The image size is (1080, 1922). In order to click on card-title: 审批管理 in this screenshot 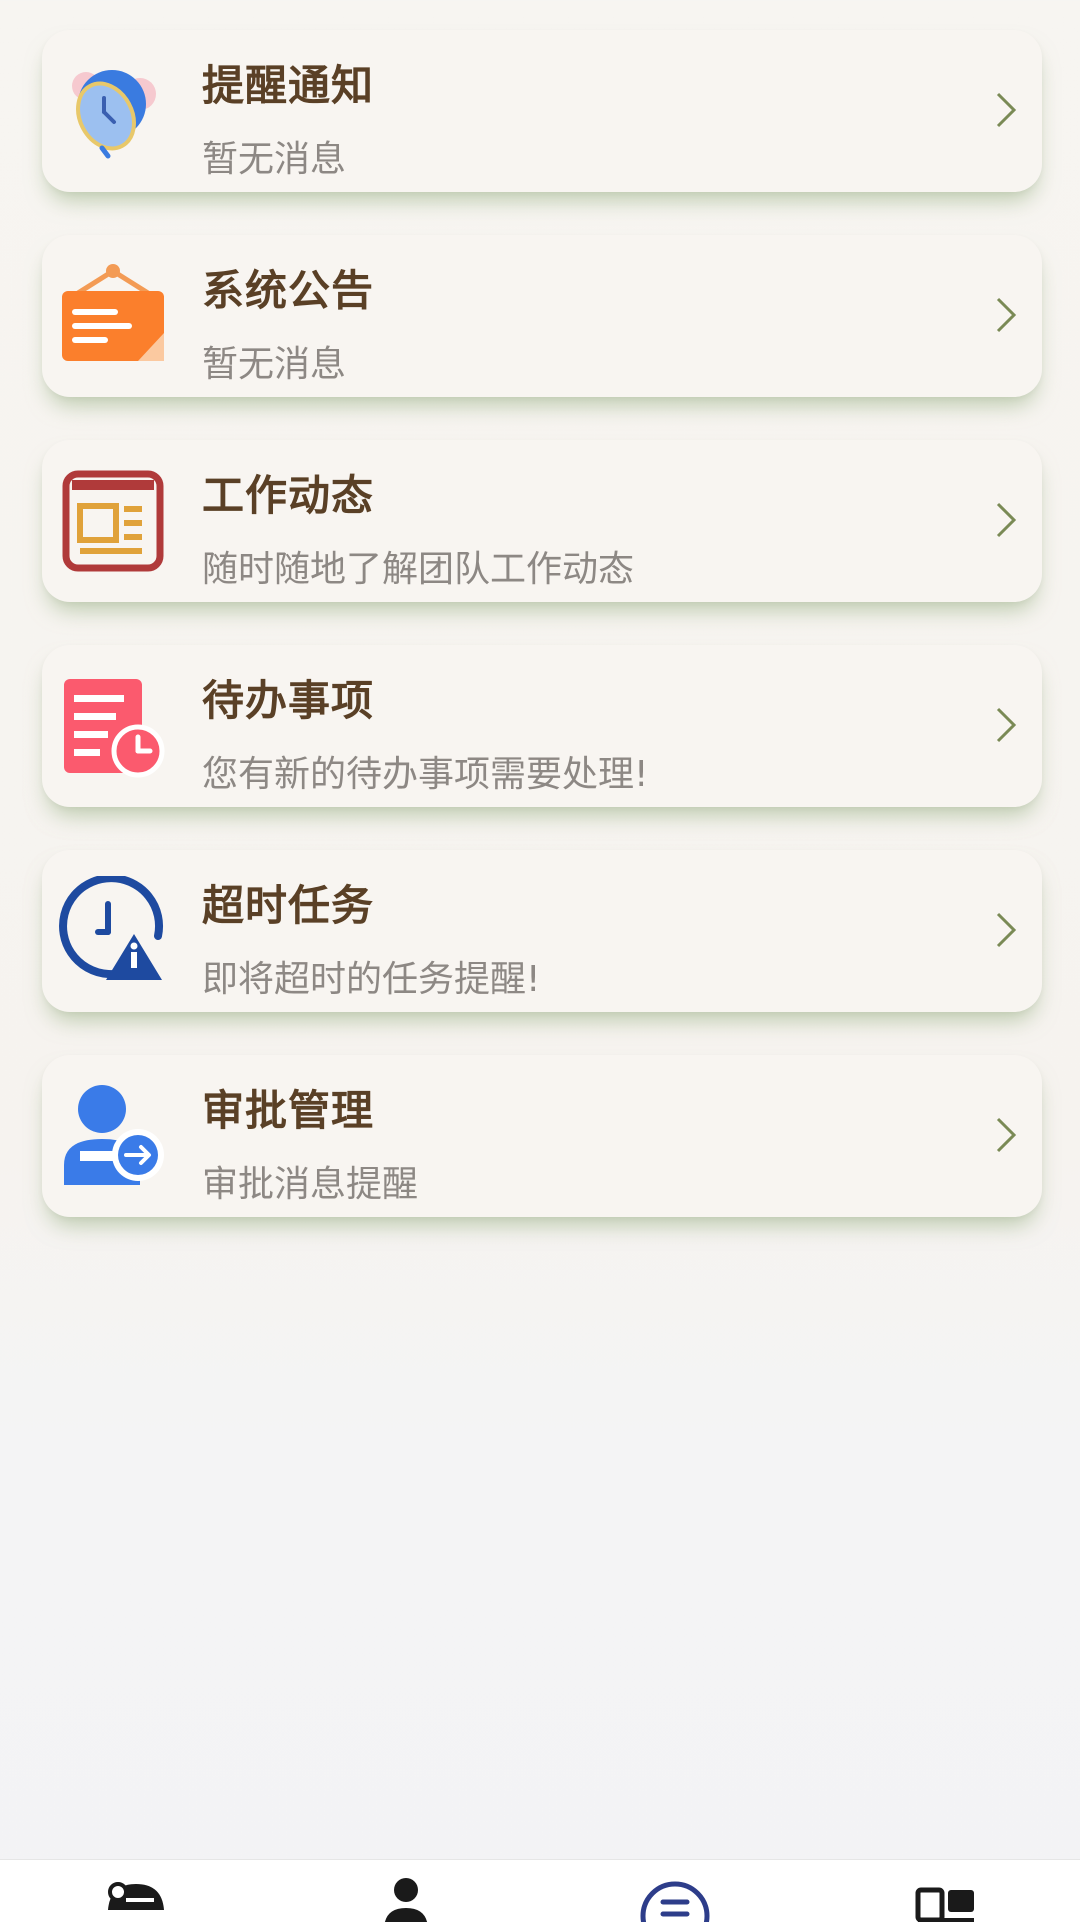, I will do `click(288, 1110)`.